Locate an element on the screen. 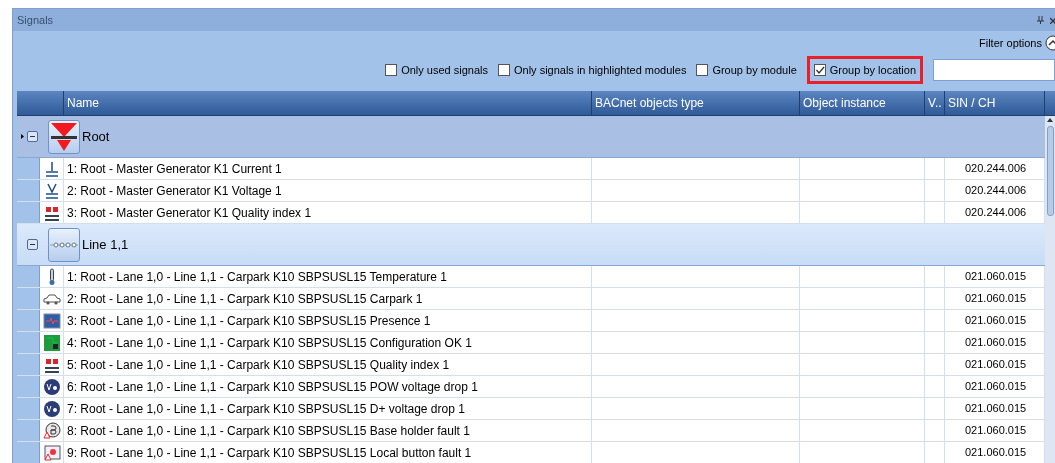 The height and width of the screenshot is (463, 1055). signal-name-cell: 7: Root - Lane 1,0 - Line 1,1 - Carpark K10 SBPSUSL15 D+ voltage drop 1 is located at coordinates (328, 408).